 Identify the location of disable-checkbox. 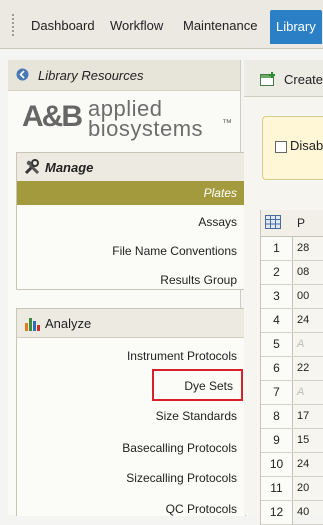
(281, 147).